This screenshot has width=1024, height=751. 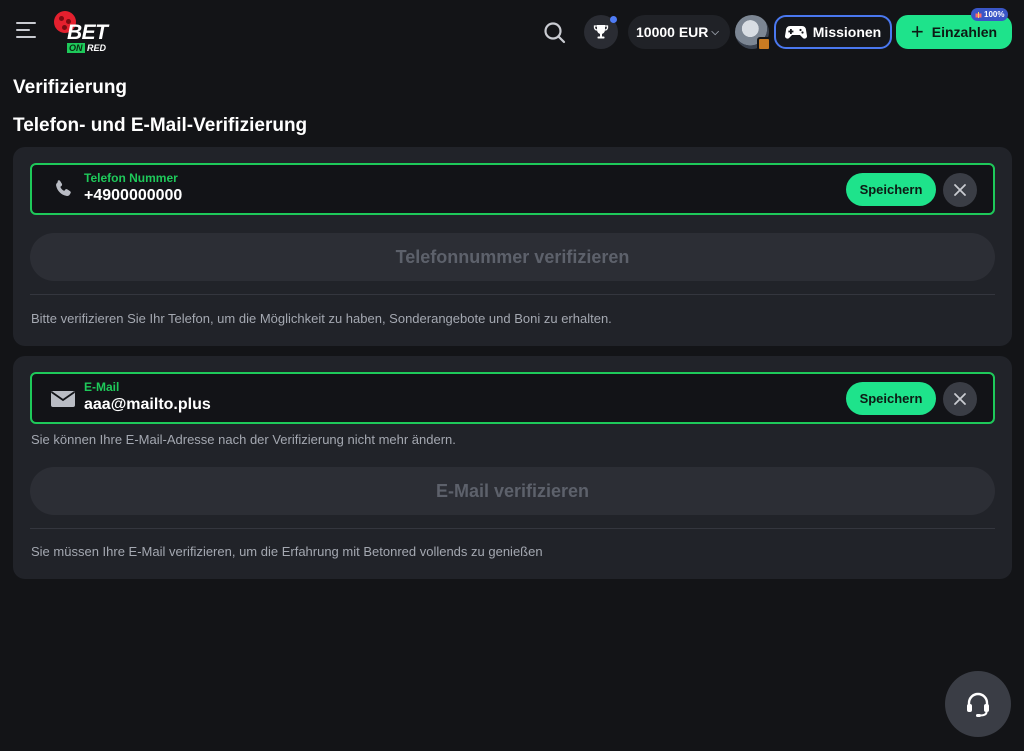 What do you see at coordinates (847, 32) in the screenshot?
I see `missions-label: Missionen` at bounding box center [847, 32].